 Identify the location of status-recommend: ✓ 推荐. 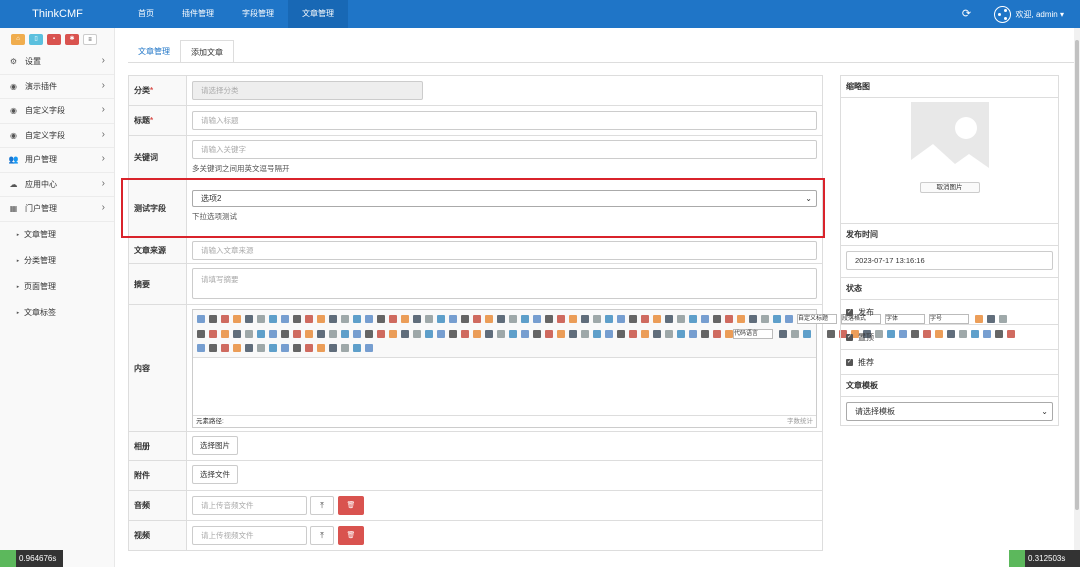
(949, 362).